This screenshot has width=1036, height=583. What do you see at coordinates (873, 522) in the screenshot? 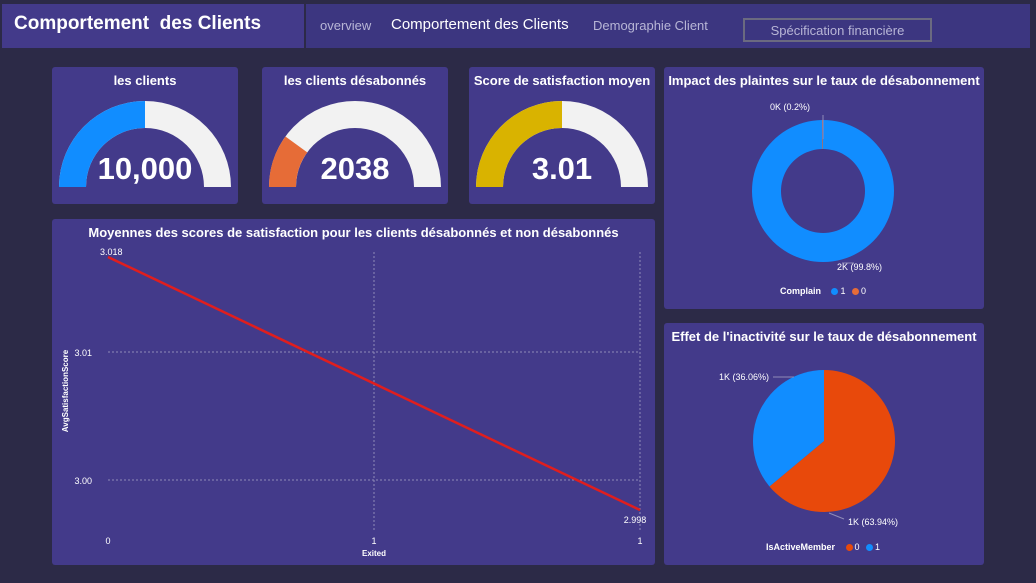
I see `slice-label: 1K (63.94%)` at bounding box center [873, 522].